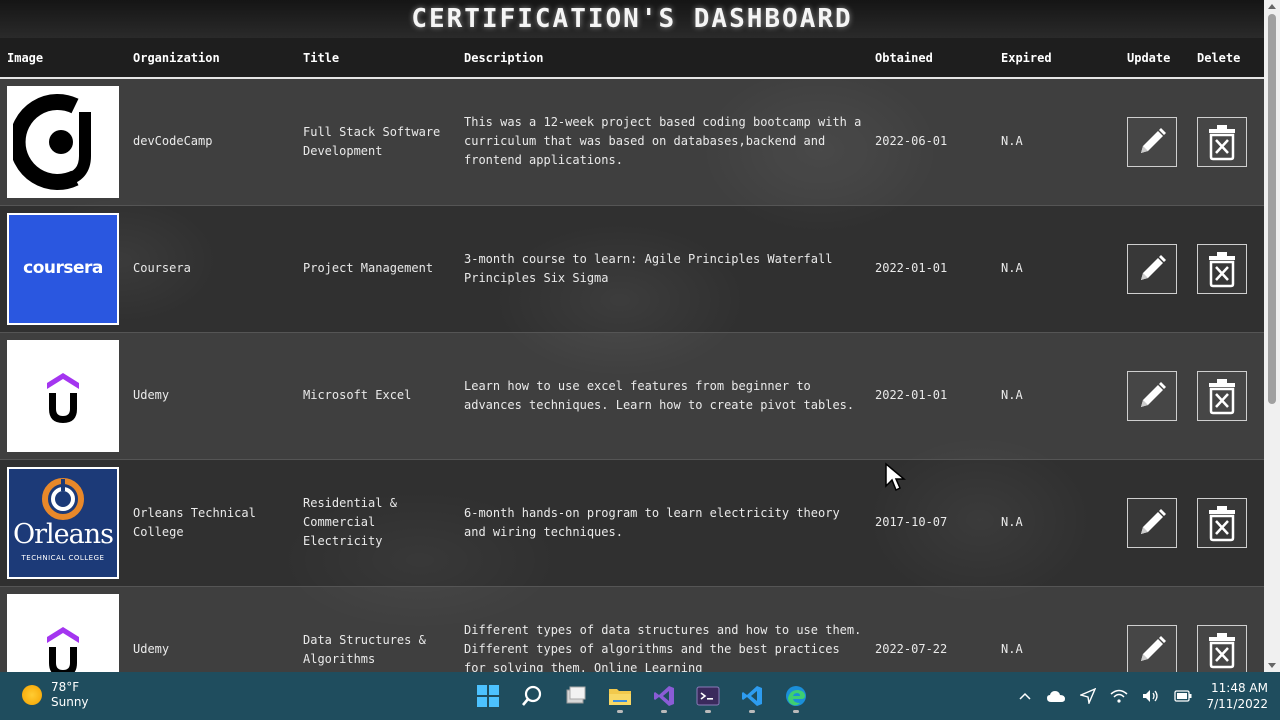  I want to click on clock-time: 11:48 AM, so click(1239, 688).